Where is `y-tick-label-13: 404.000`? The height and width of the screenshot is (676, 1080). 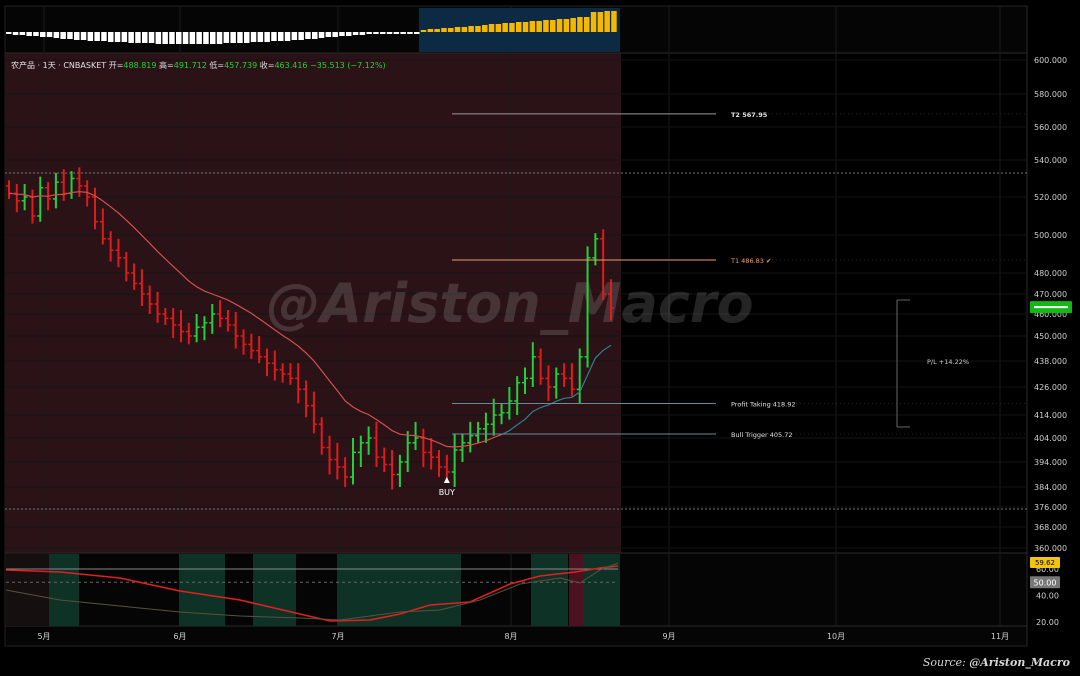 y-tick-label-13: 404.000 is located at coordinates (1050, 438).